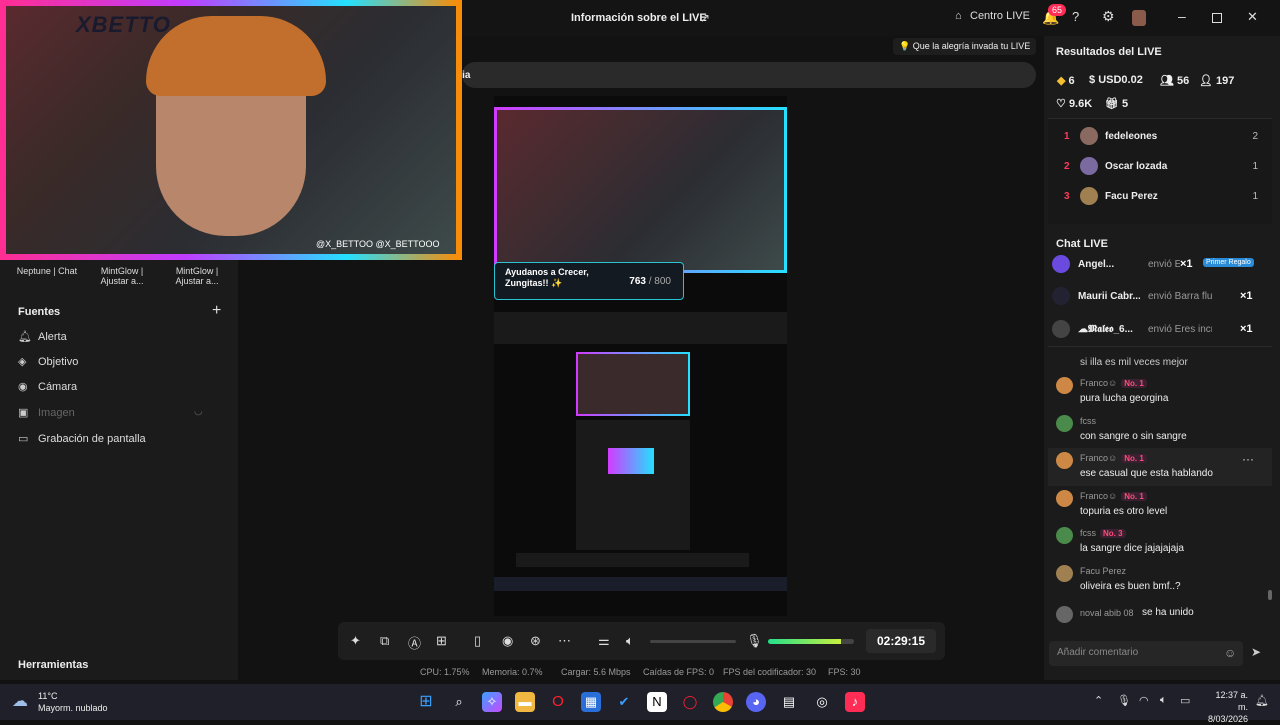  I want to click on live-tip: 💡 Que la alegría invada tu LIVE, so click(965, 46).